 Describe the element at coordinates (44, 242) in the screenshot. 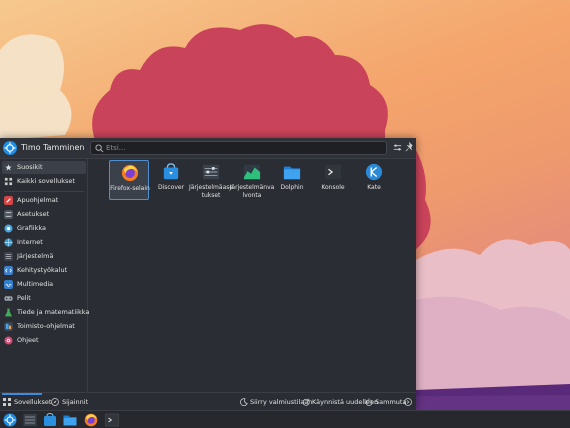

I see `sidebar-item-internet: Internet` at that location.